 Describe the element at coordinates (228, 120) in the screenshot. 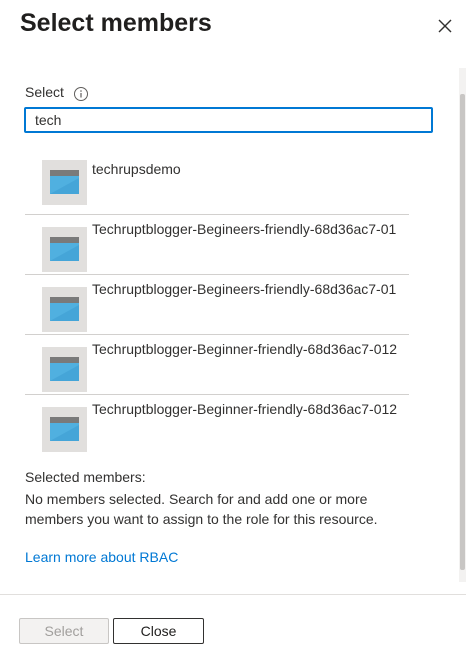

I see `search-input` at that location.